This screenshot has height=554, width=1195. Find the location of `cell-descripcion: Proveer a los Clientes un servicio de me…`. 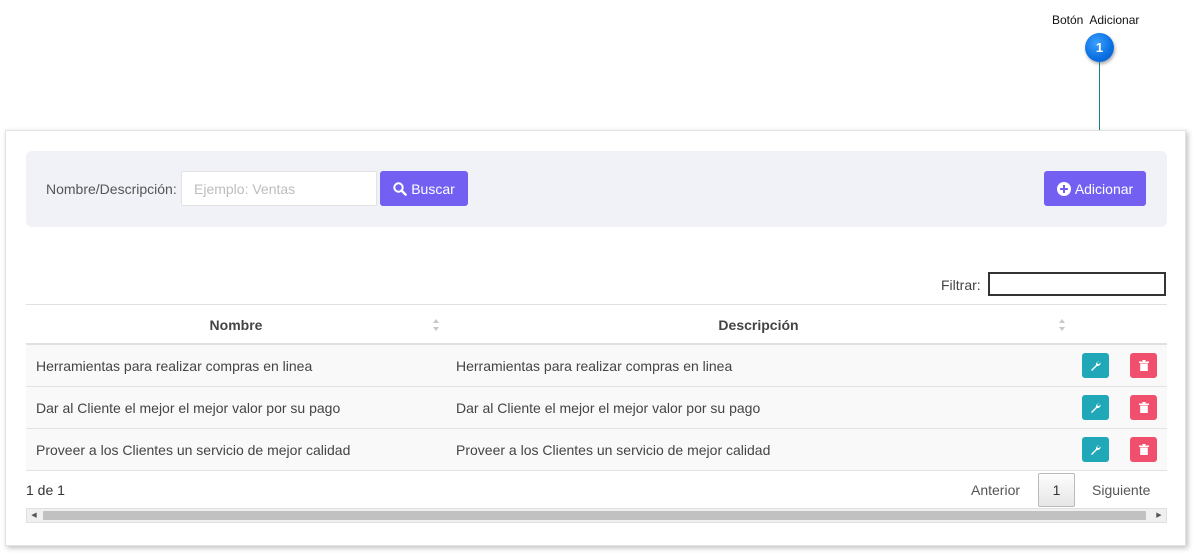

cell-descripcion: Proveer a los Clientes un servicio de me… is located at coordinates (613, 450).